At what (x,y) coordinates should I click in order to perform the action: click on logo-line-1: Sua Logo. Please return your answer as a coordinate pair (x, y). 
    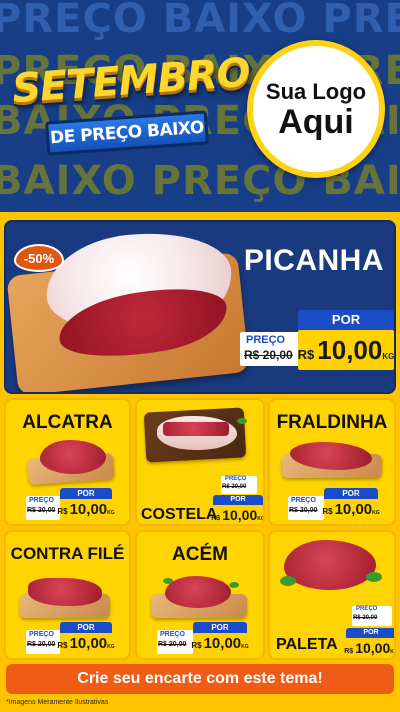
    Looking at the image, I should click on (316, 91).